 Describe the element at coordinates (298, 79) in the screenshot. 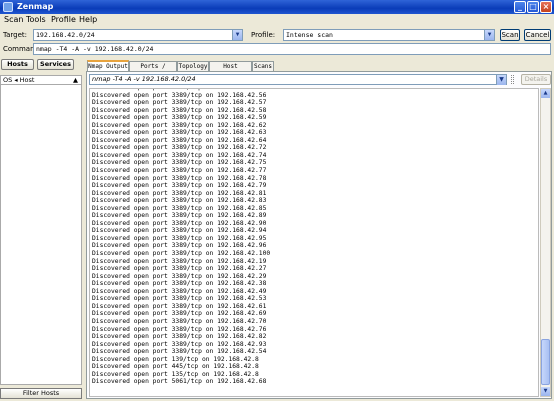

I see `command-history-select: nmap -T4 -A -v 192.168.42.0/24 ▼` at that location.